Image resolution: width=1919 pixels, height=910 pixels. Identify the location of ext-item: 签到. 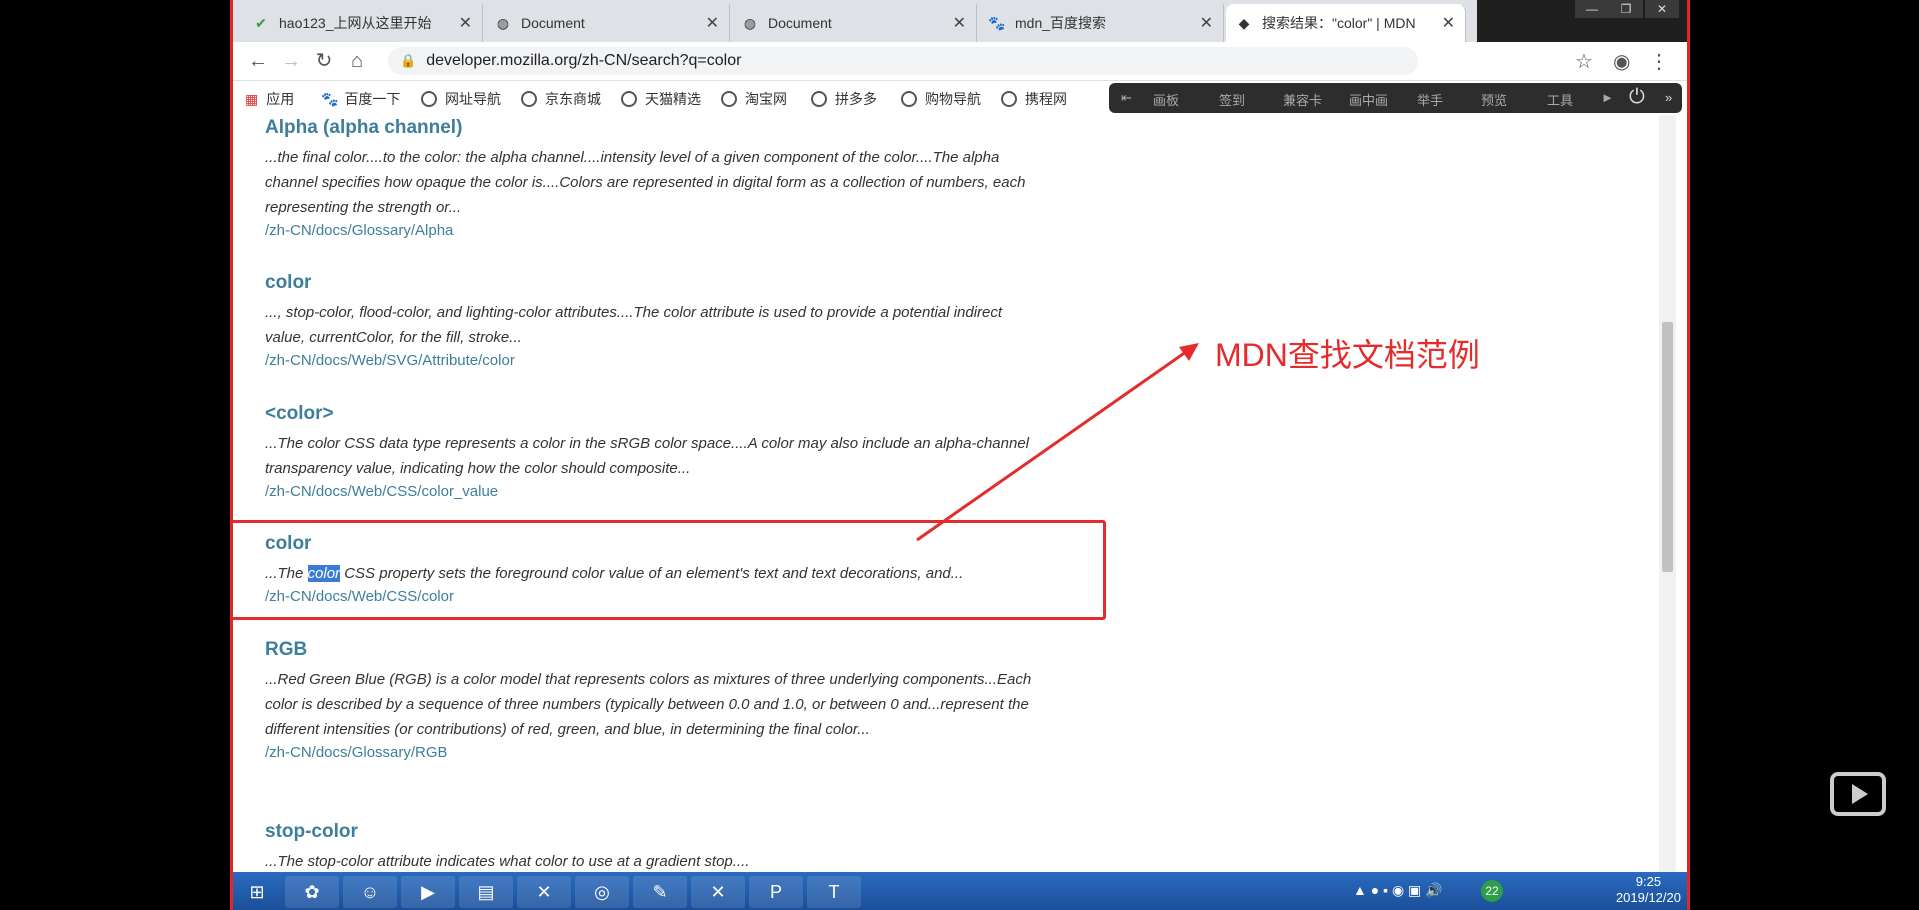
(1232, 99).